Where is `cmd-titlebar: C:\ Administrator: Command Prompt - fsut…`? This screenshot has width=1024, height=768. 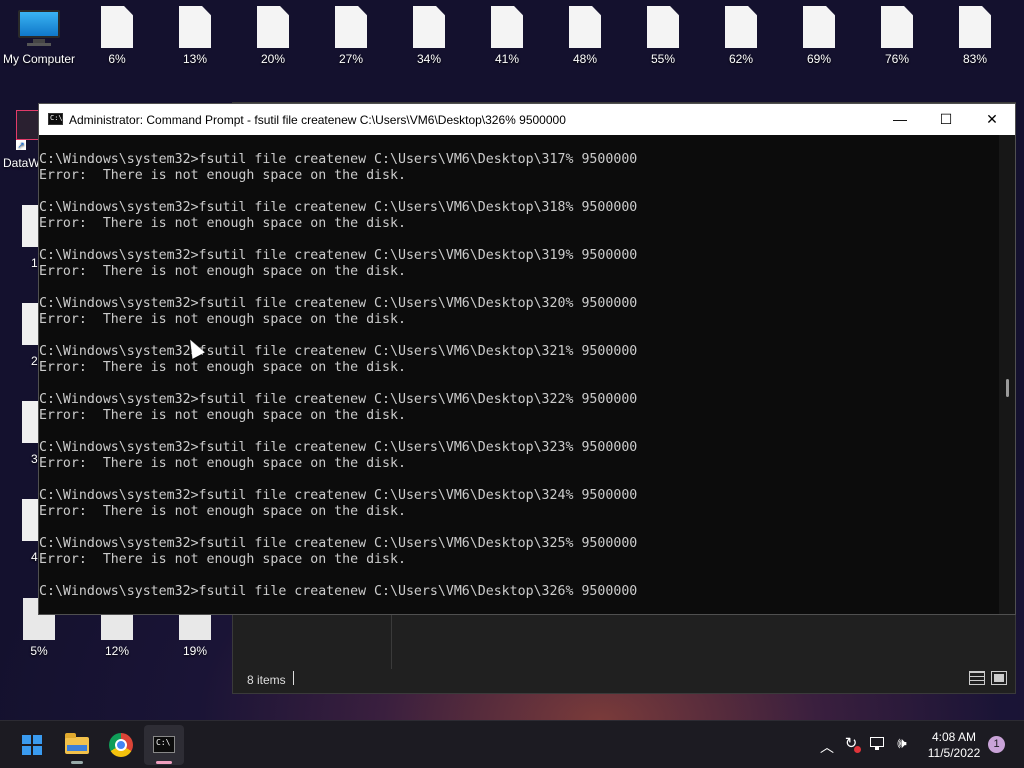
cmd-titlebar: C:\ Administrator: Command Prompt - fsut… is located at coordinates (527, 119).